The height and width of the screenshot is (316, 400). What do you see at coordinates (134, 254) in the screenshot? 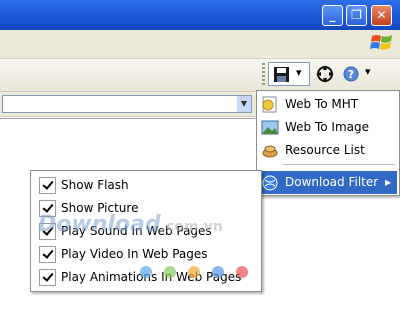
I see `menu-item-label: Play Video In Web Pages` at bounding box center [134, 254].